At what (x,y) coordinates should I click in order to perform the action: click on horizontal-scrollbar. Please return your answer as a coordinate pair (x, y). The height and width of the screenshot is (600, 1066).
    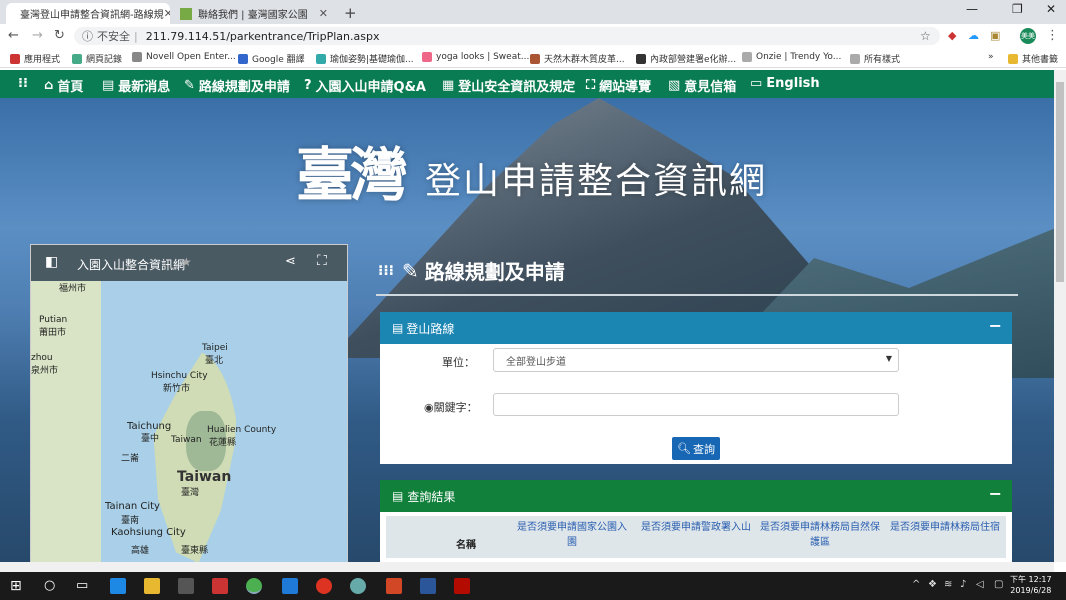
    Looking at the image, I should click on (527, 567).